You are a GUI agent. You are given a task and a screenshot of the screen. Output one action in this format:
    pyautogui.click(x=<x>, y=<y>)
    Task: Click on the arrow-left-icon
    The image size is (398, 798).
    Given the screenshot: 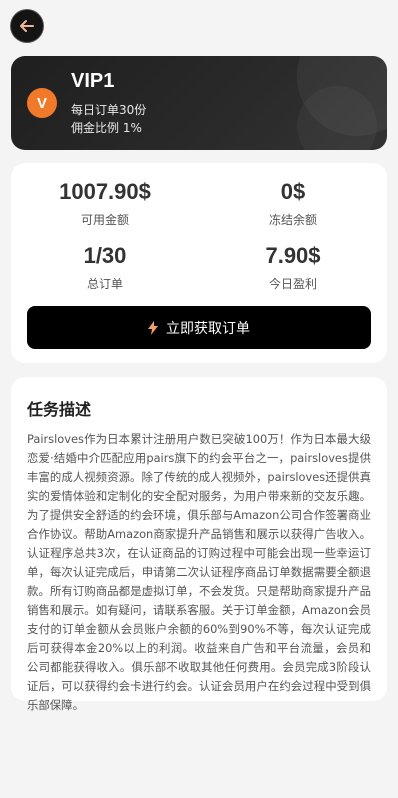 What is the action you would take?
    pyautogui.click(x=27, y=26)
    